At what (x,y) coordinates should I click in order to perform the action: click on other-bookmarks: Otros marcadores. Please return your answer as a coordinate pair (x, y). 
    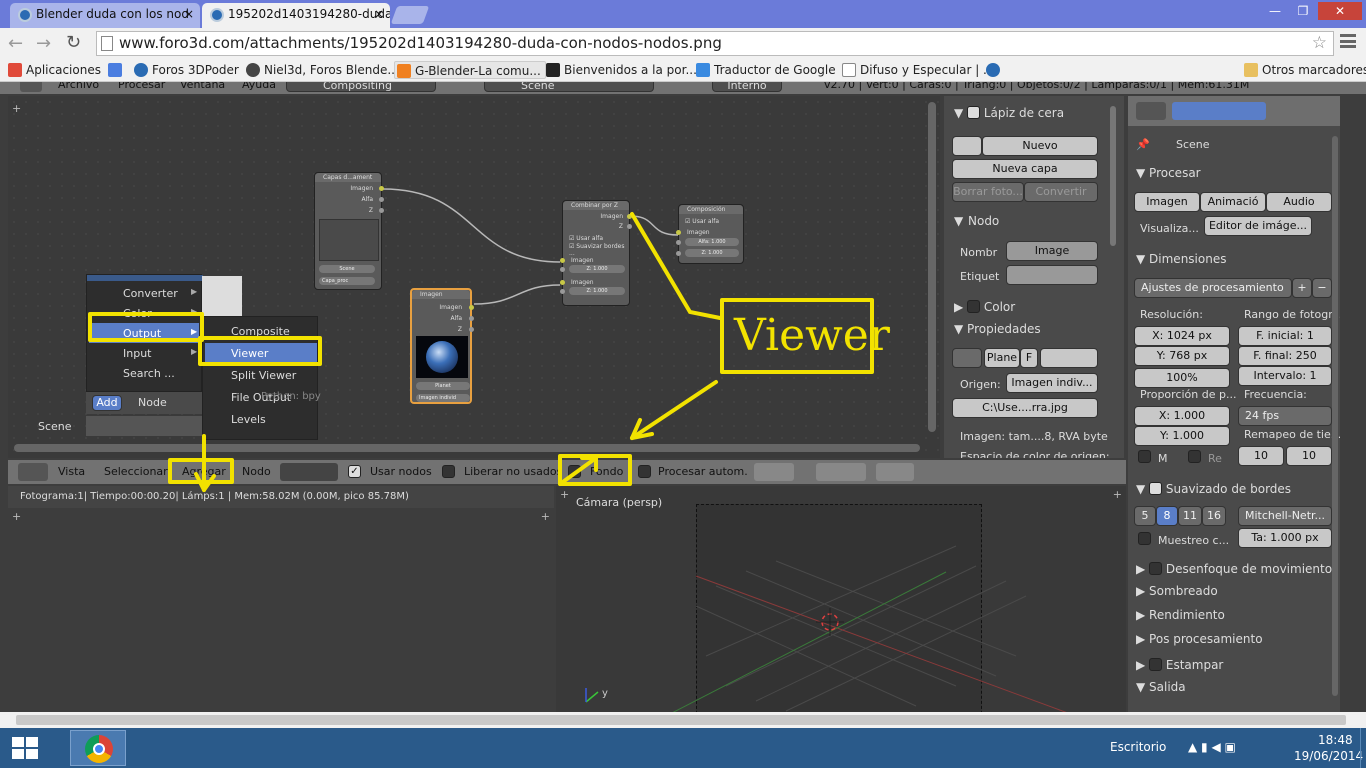
    Looking at the image, I should click on (1304, 70).